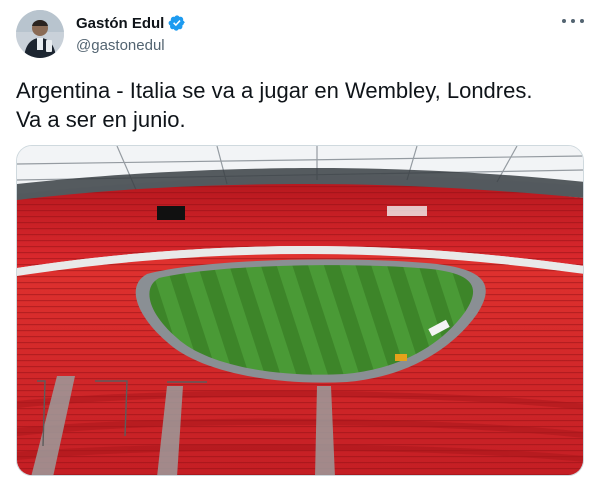  I want to click on author-avatar, so click(40, 34).